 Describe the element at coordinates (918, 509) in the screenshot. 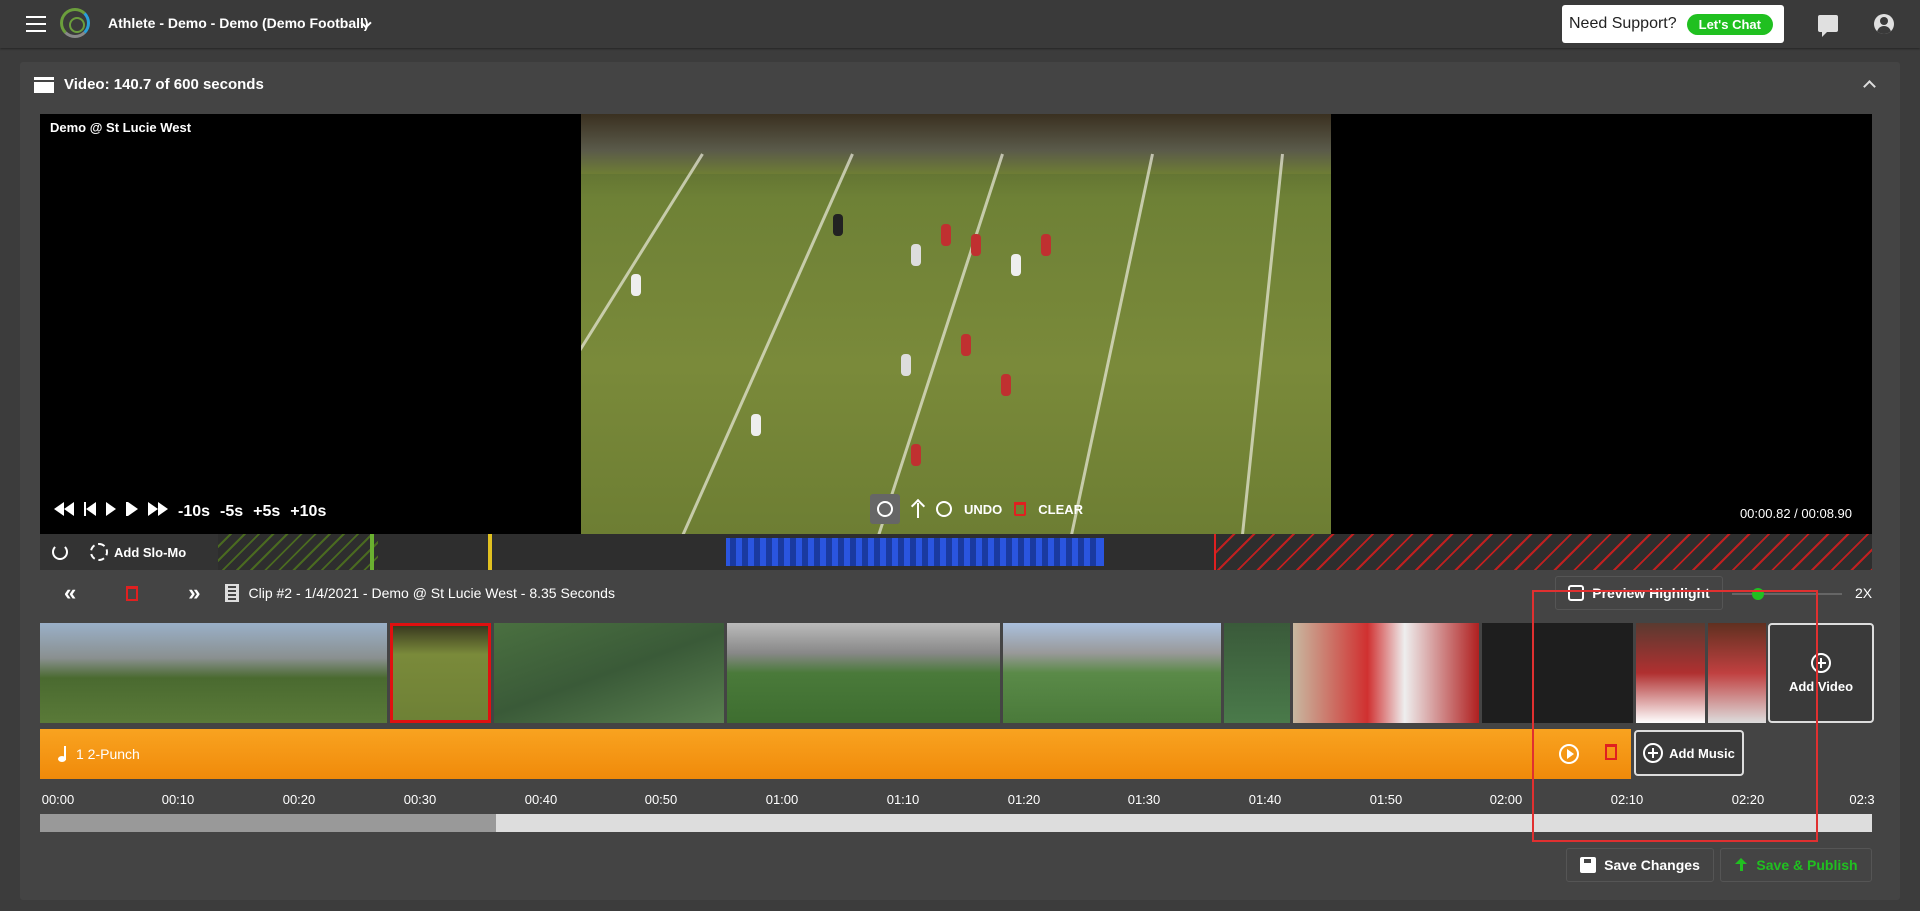

I see `arrow-tool-icon` at that location.